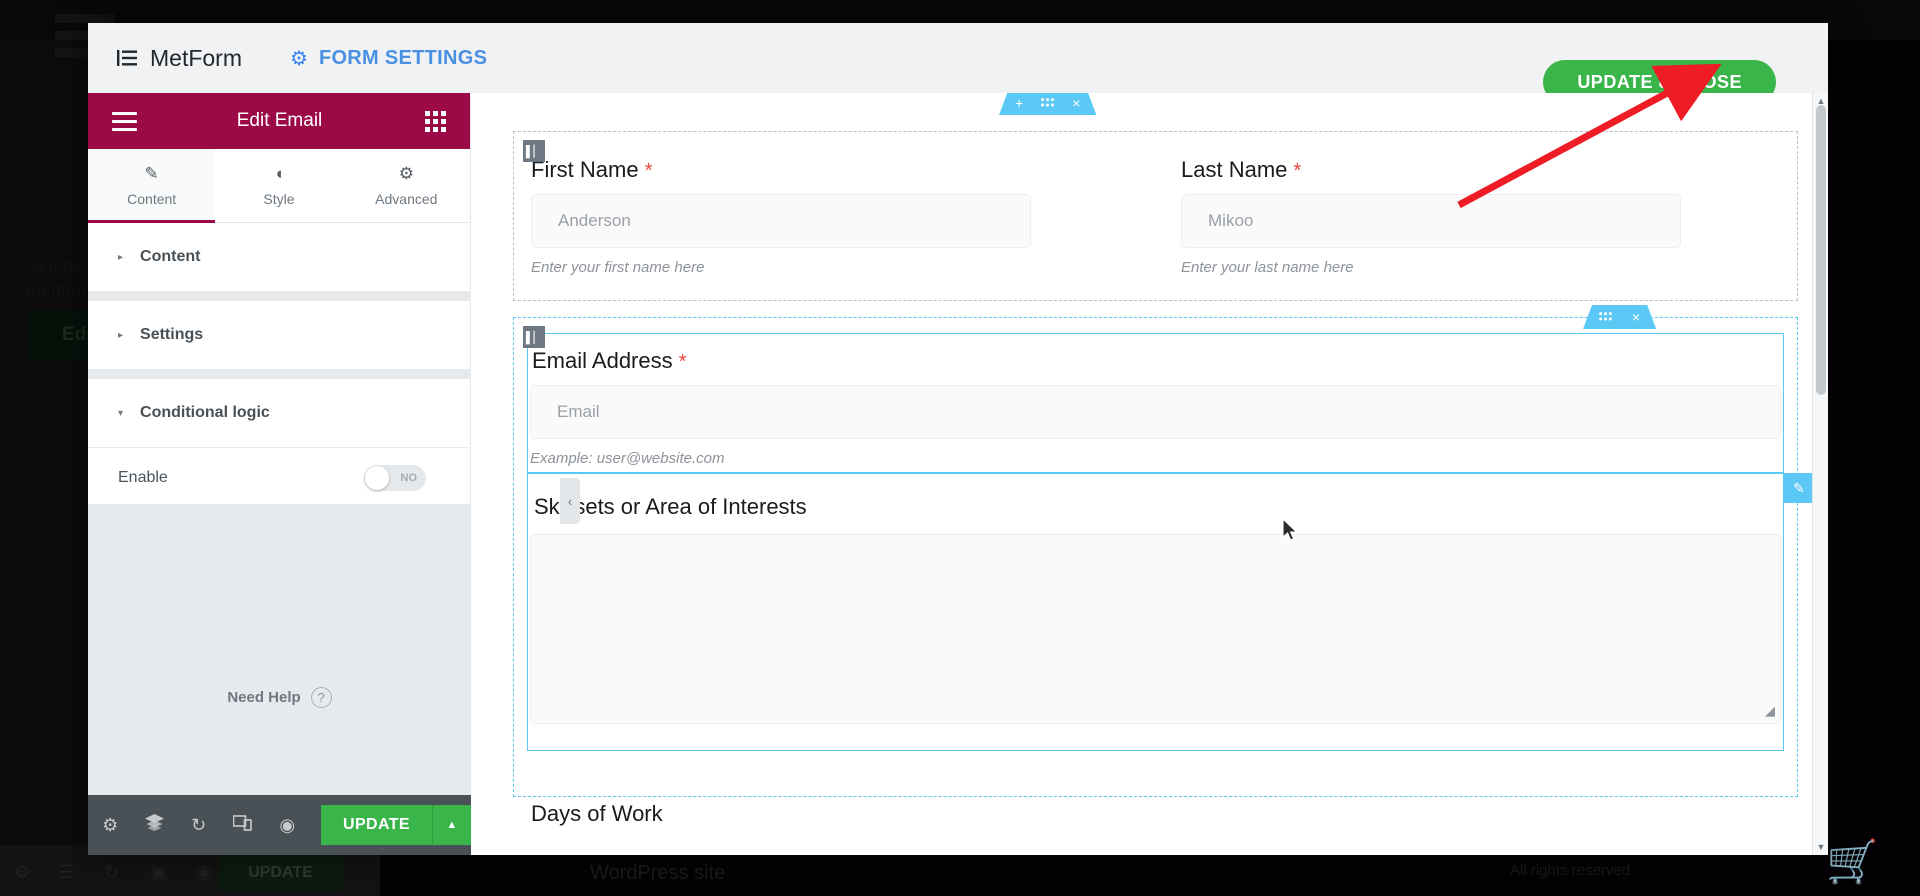 This screenshot has width=1920, height=896. I want to click on toggle-value: NO, so click(409, 478).